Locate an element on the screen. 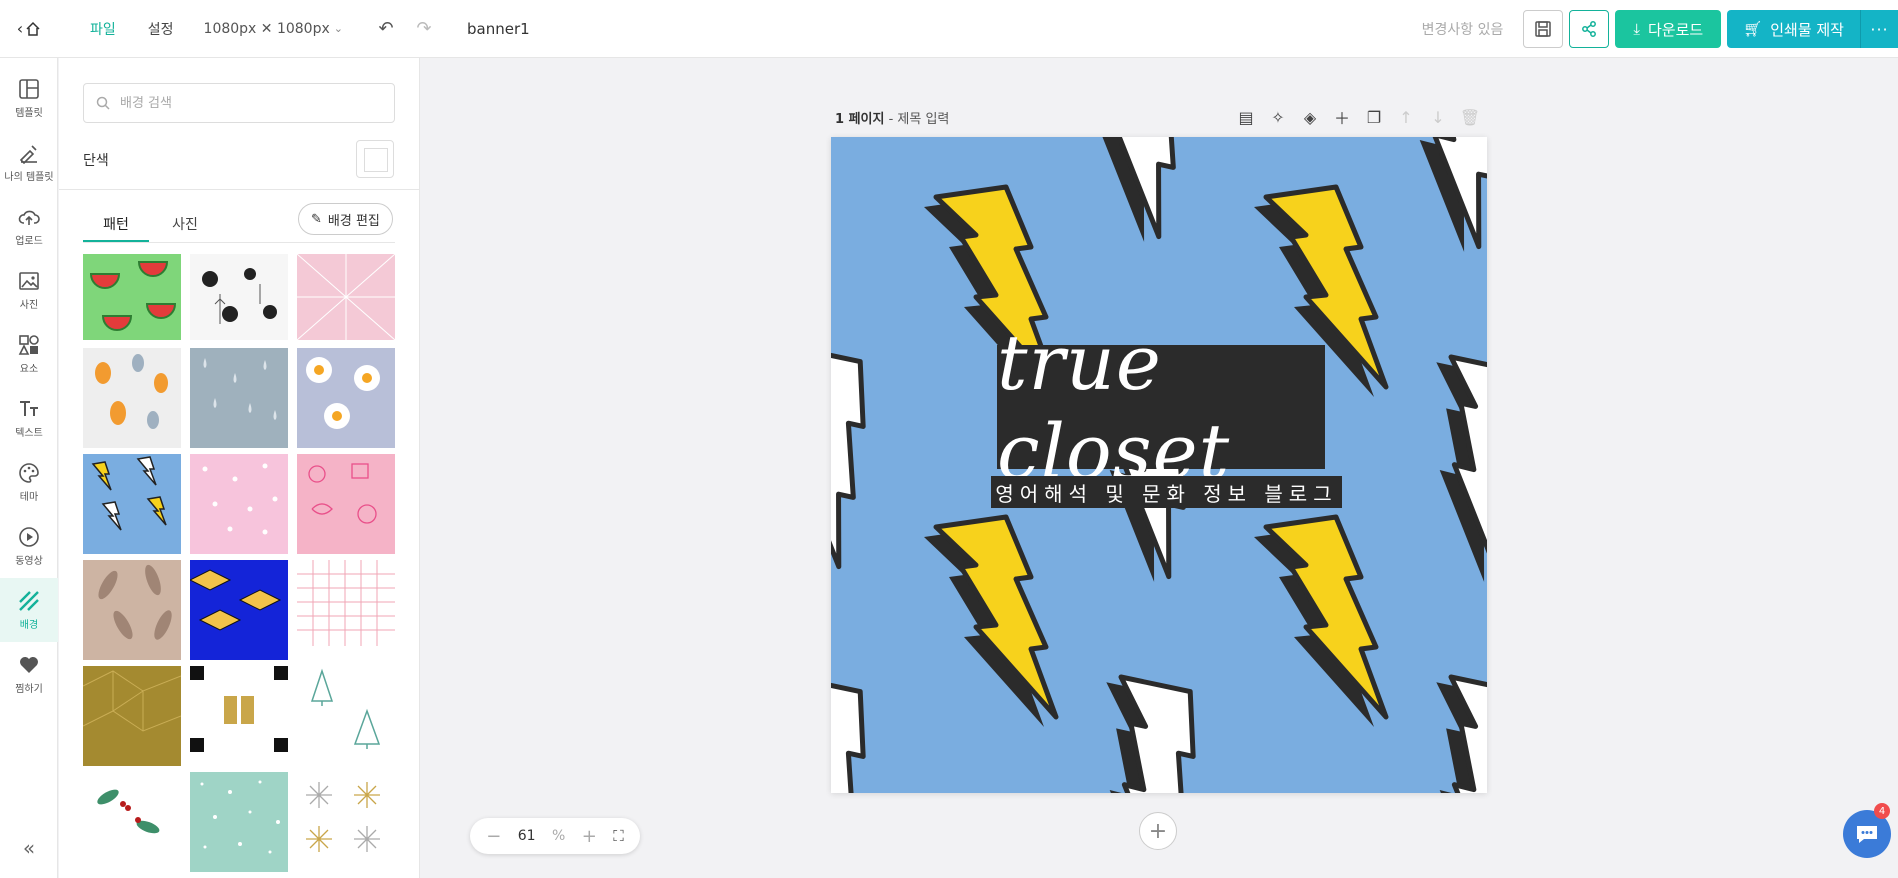 The image size is (1898, 878). move-up-icon: ↑ is located at coordinates (1406, 117).